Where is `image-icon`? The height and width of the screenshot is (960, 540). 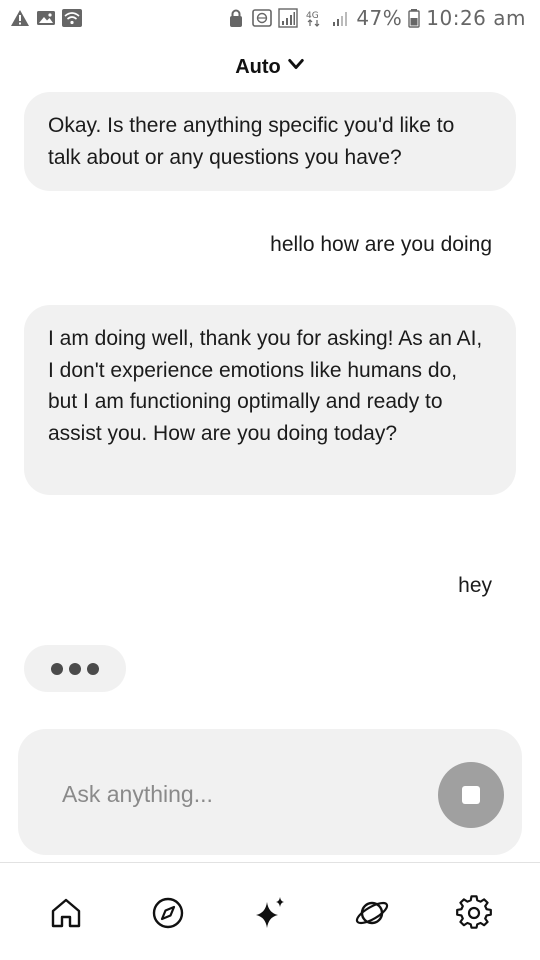
image-icon is located at coordinates (46, 18).